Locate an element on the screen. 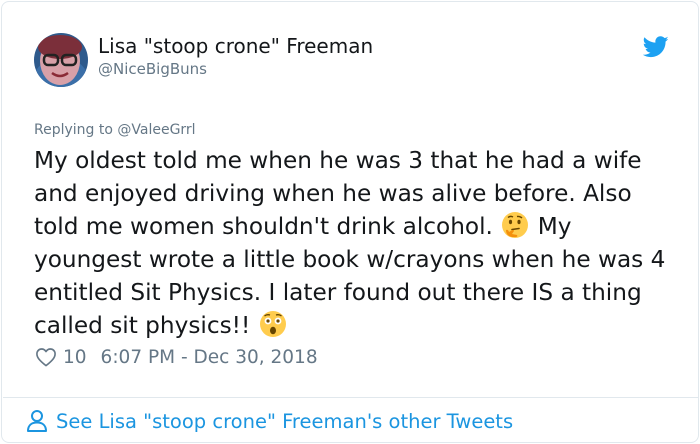 The width and height of the screenshot is (700, 444). twitter-bird-icon is located at coordinates (655, 47).